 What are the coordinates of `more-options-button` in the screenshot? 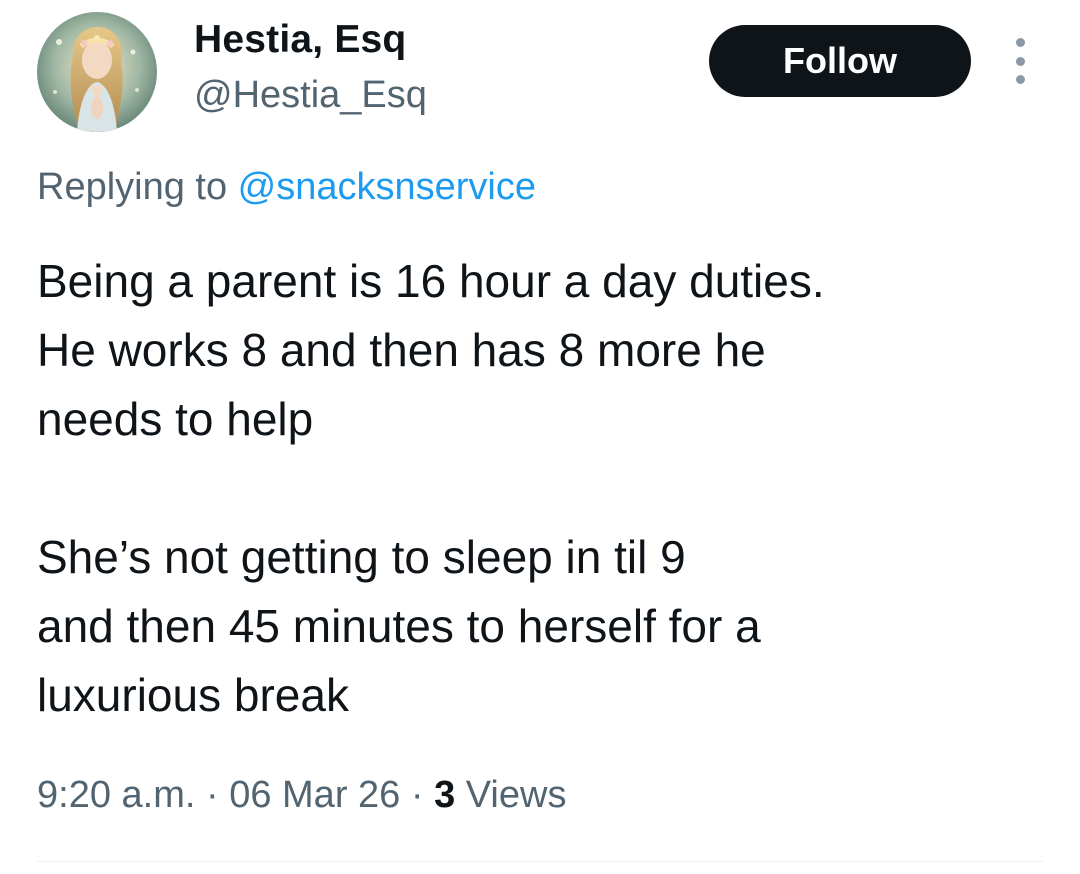 It's located at (1020, 61).